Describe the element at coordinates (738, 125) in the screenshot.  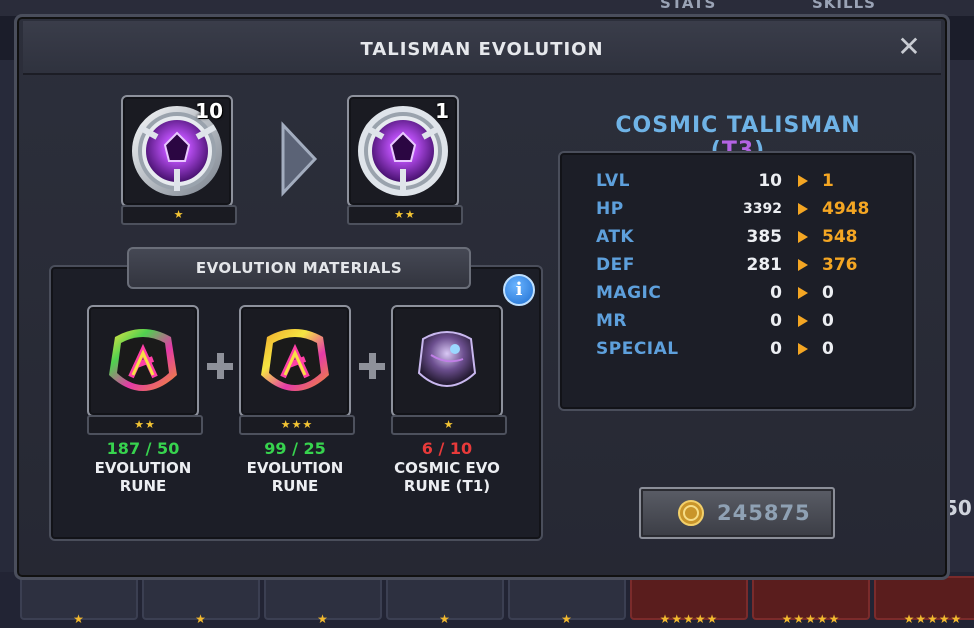
I see `talisman-name-text: COSMIC TALISMAN` at that location.